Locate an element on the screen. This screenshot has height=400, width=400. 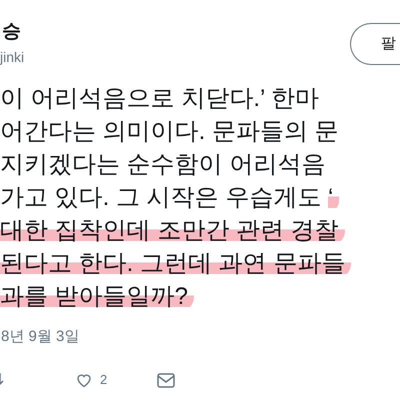
tweet-text: 어간다는 의미이다. 문파들의 문 is located at coordinates (169, 132).